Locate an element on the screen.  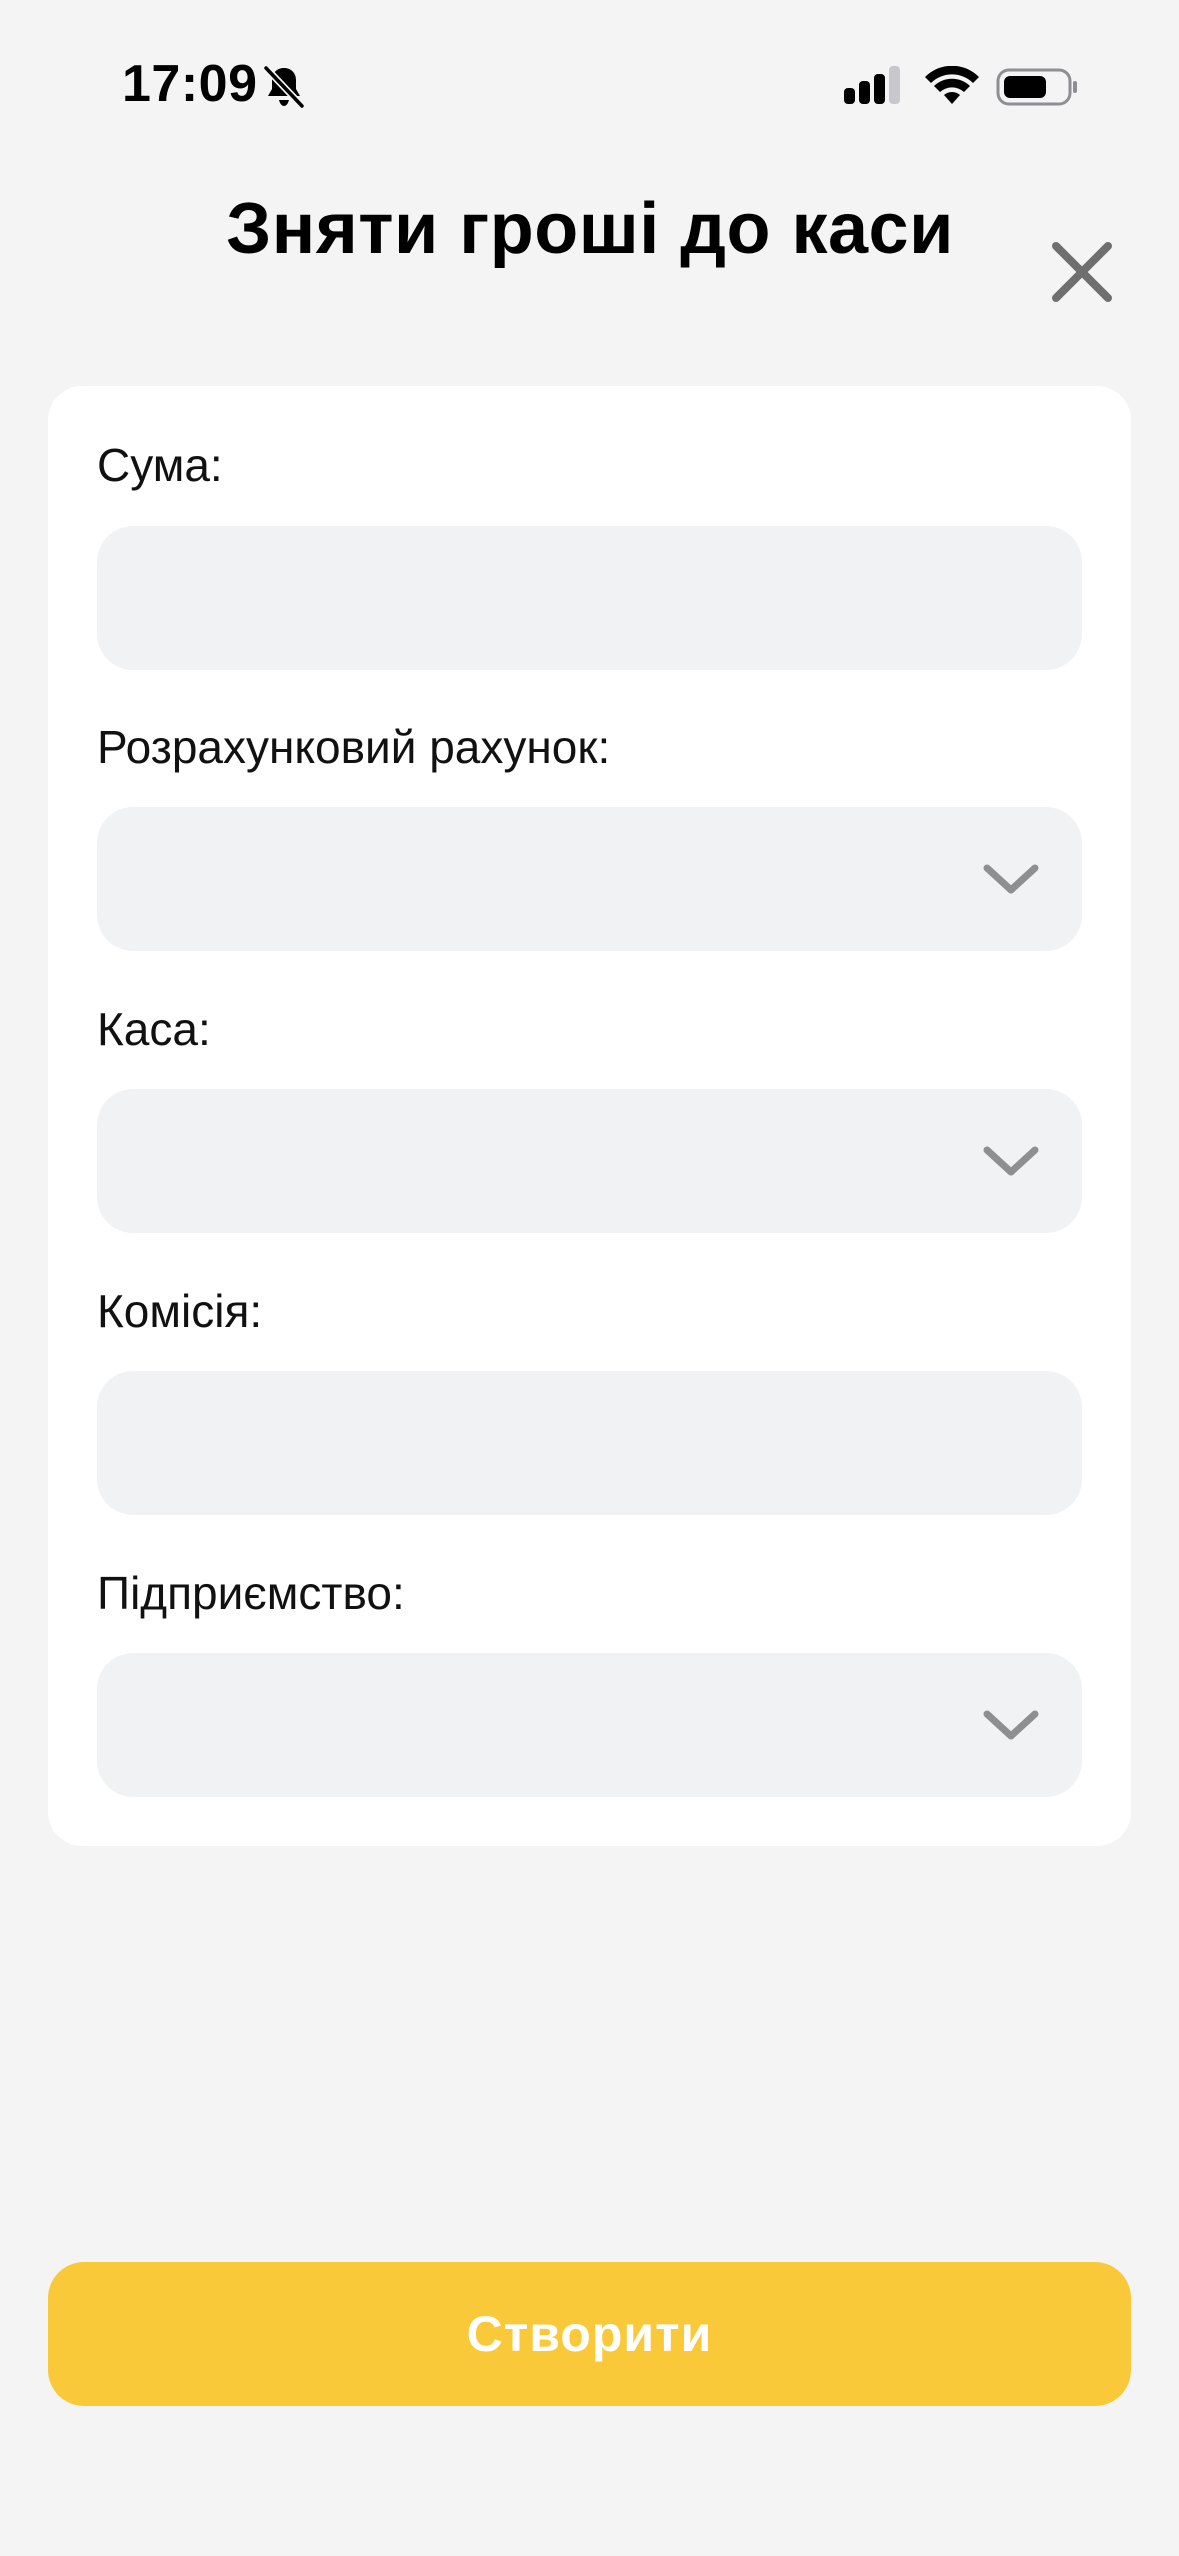
signal-icon is located at coordinates (872, 85).